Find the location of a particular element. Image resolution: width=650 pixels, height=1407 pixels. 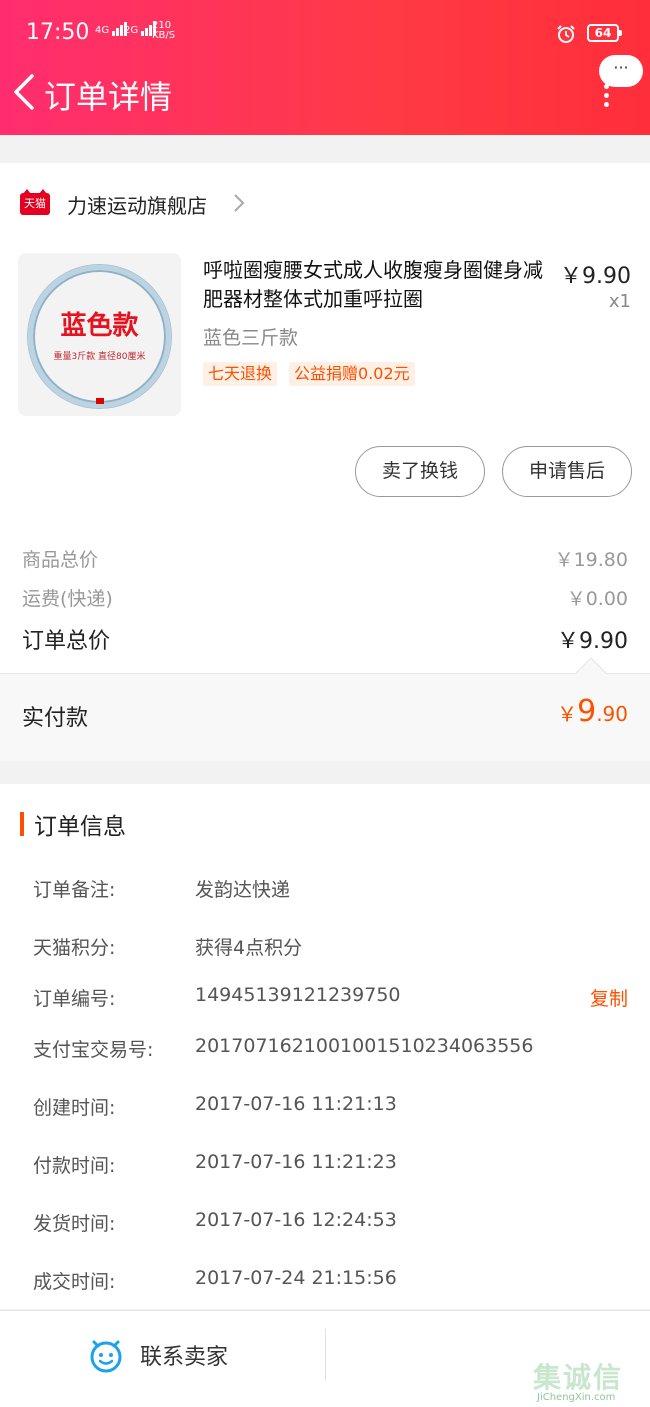

order-total-value: ￥9.90 is located at coordinates (592, 641).